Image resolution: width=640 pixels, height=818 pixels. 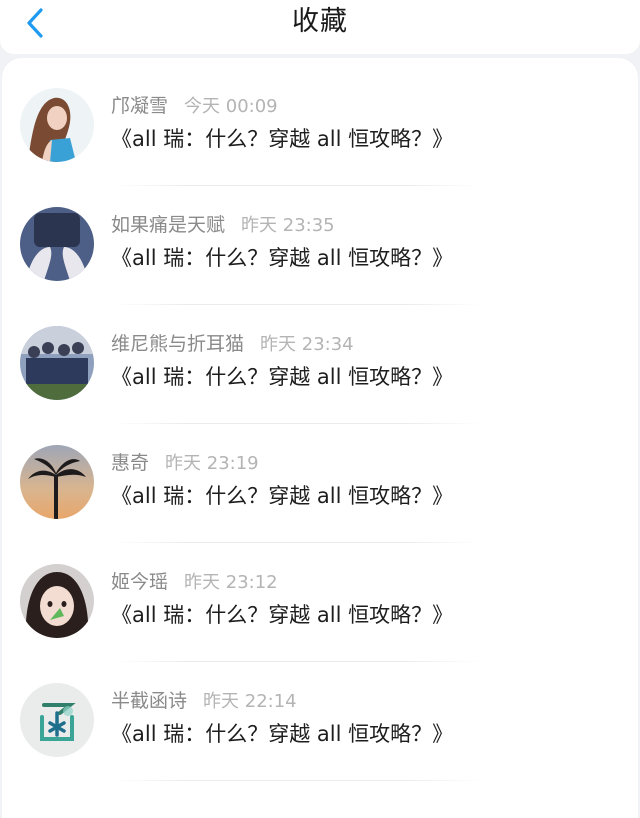 I want to click on sender-line: 如果痛是天赋 昨天 23:35, so click(x=223, y=225).